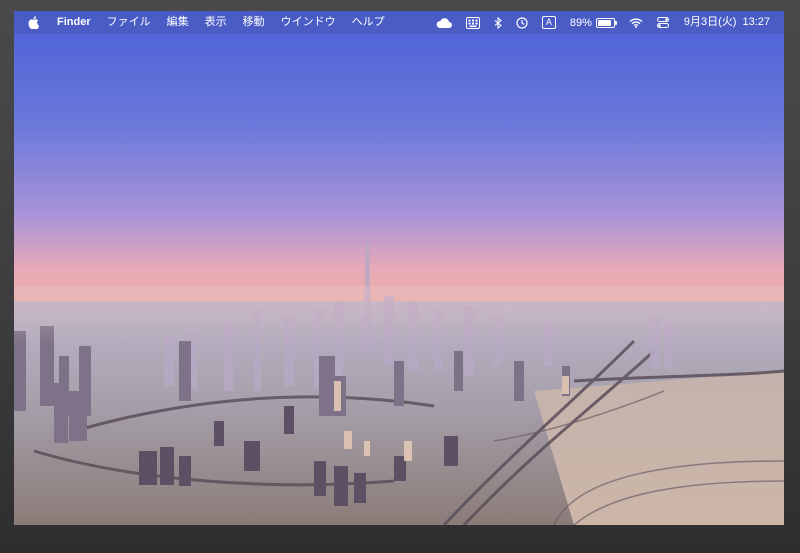  I want to click on battery-percent: 89%, so click(580, 22).